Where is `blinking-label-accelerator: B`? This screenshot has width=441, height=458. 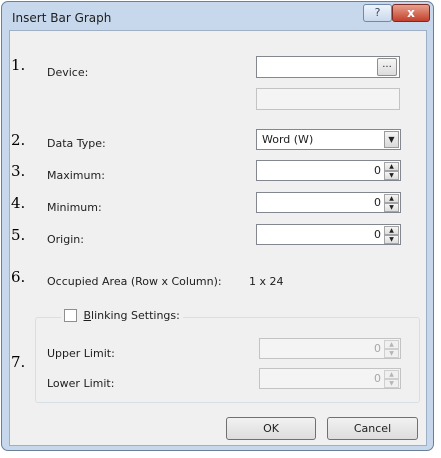
blinking-label-accelerator: B is located at coordinates (87, 315).